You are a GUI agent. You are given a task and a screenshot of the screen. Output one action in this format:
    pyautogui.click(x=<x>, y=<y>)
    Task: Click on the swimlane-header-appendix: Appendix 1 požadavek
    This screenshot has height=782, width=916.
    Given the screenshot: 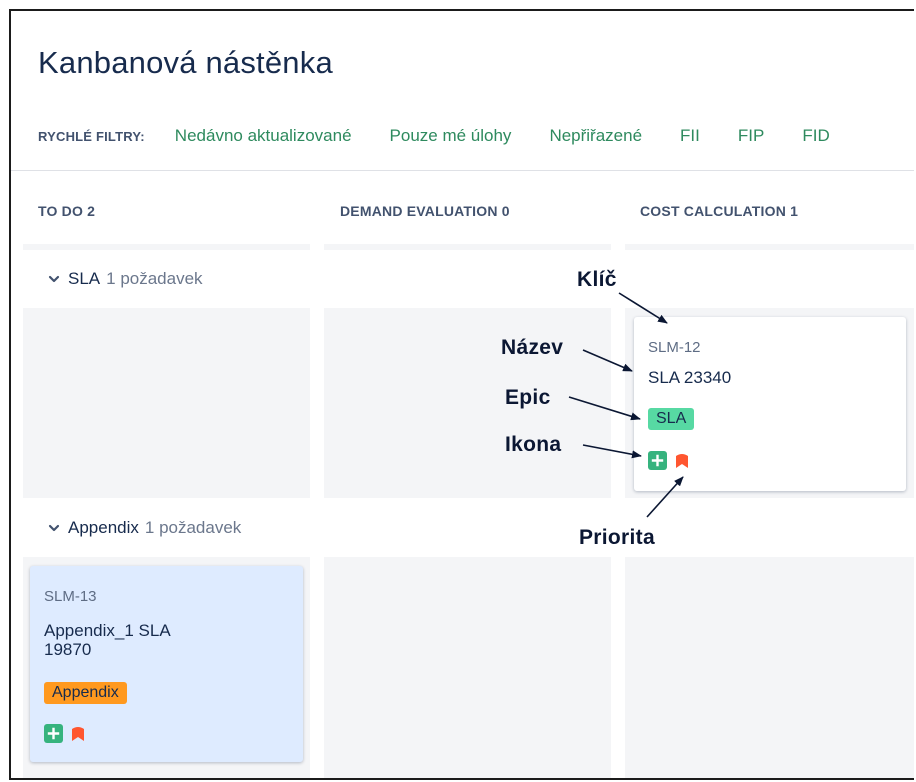 What is the action you would take?
    pyautogui.click(x=144, y=528)
    